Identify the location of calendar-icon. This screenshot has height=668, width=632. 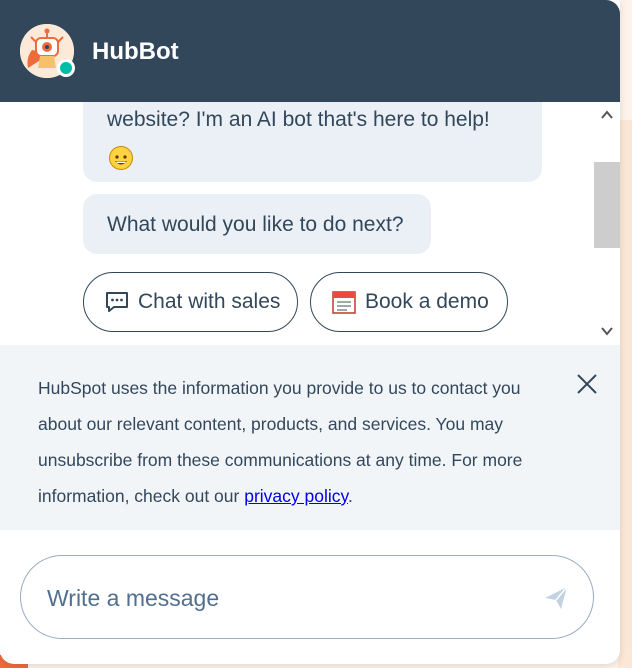
(344, 302).